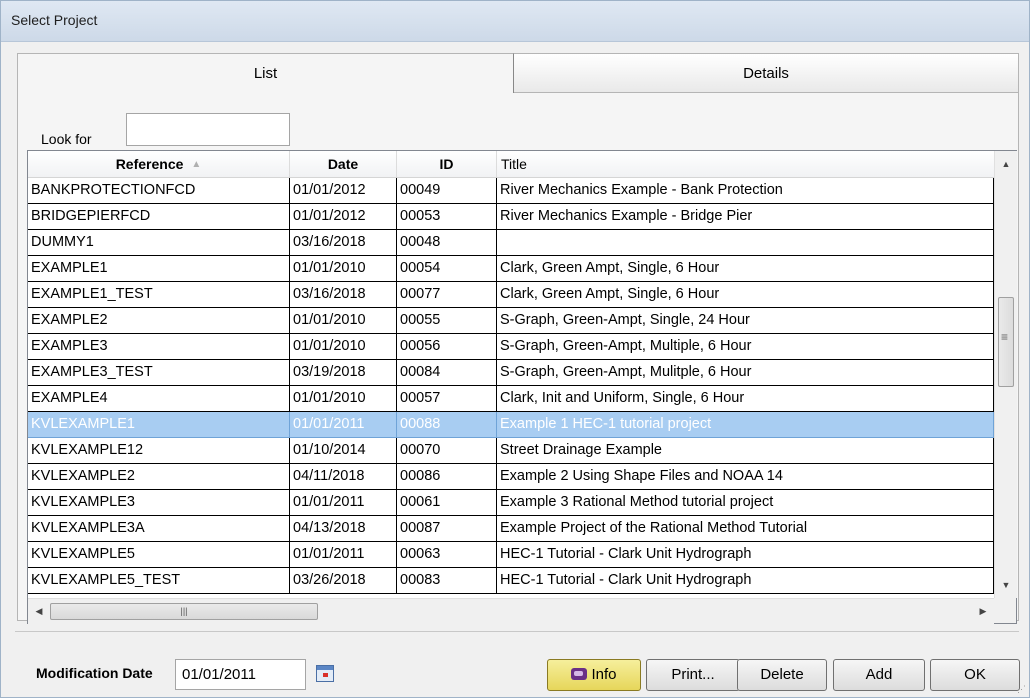 The height and width of the screenshot is (700, 1032). I want to click on resize-grip-icon: ⋰, so click(1022, 690).